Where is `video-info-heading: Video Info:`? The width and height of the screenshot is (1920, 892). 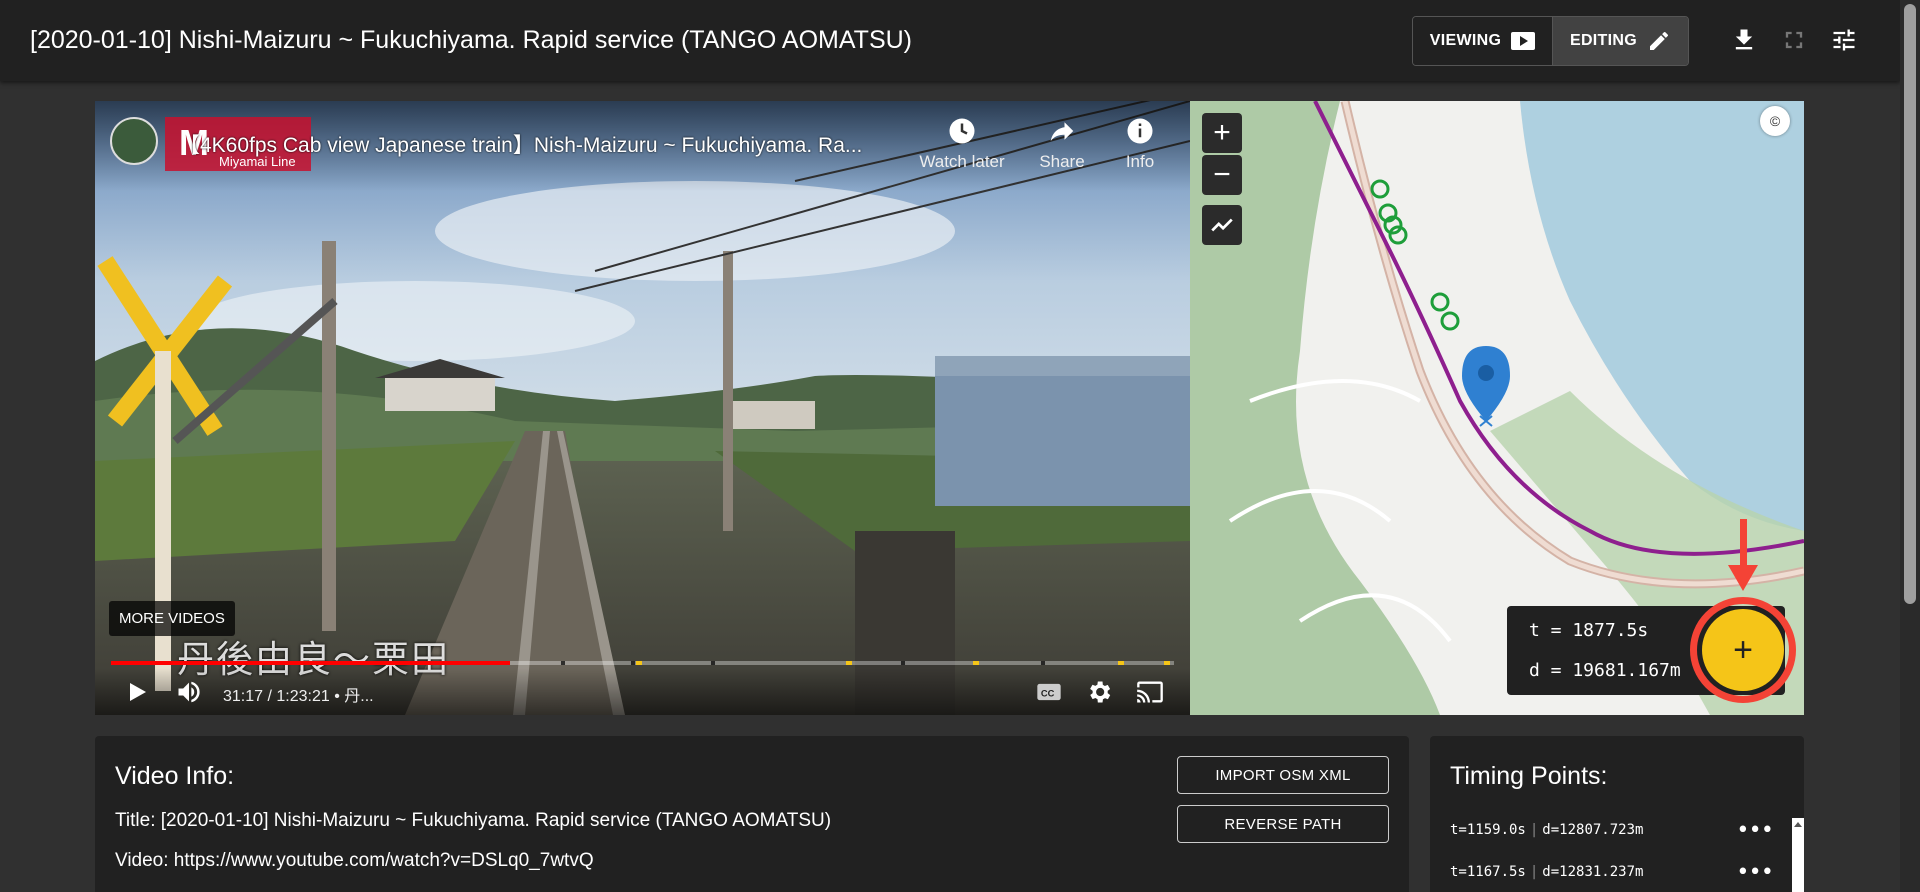 video-info-heading: Video Info: is located at coordinates (175, 776).